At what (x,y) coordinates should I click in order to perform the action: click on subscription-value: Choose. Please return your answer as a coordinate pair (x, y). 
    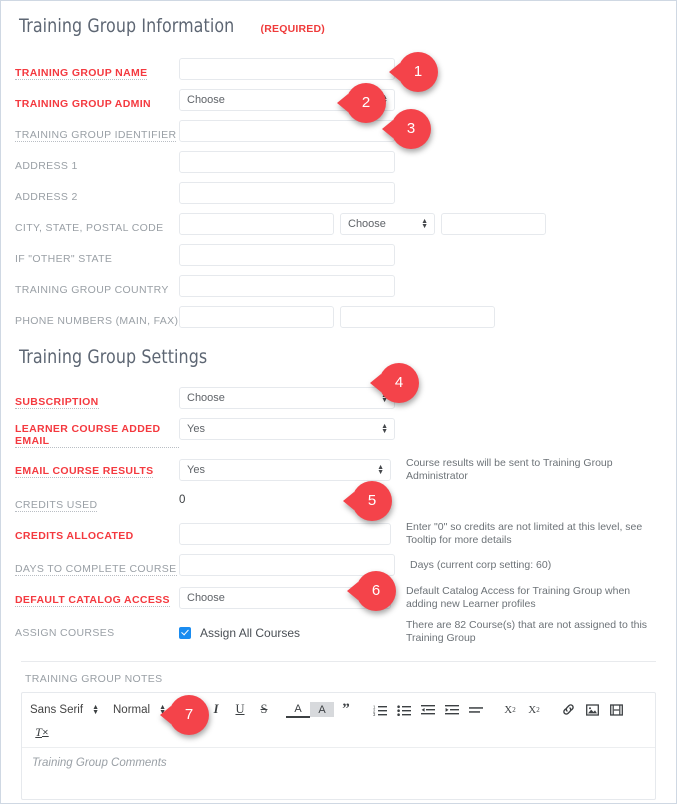
    Looking at the image, I should click on (206, 398).